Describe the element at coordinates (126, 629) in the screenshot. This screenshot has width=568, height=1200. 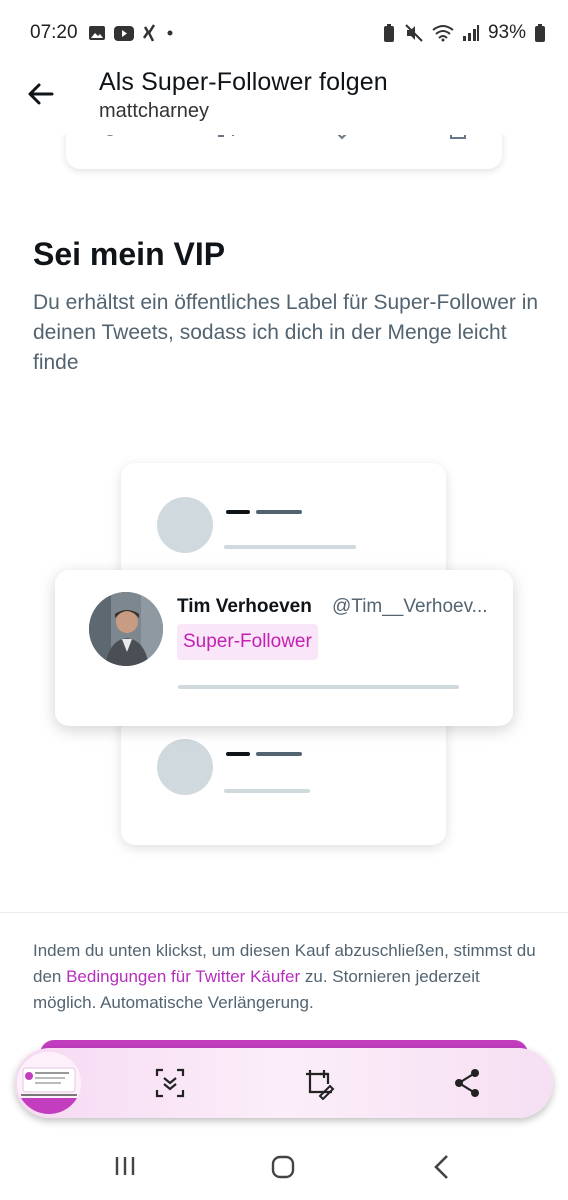
I see `avatar` at that location.